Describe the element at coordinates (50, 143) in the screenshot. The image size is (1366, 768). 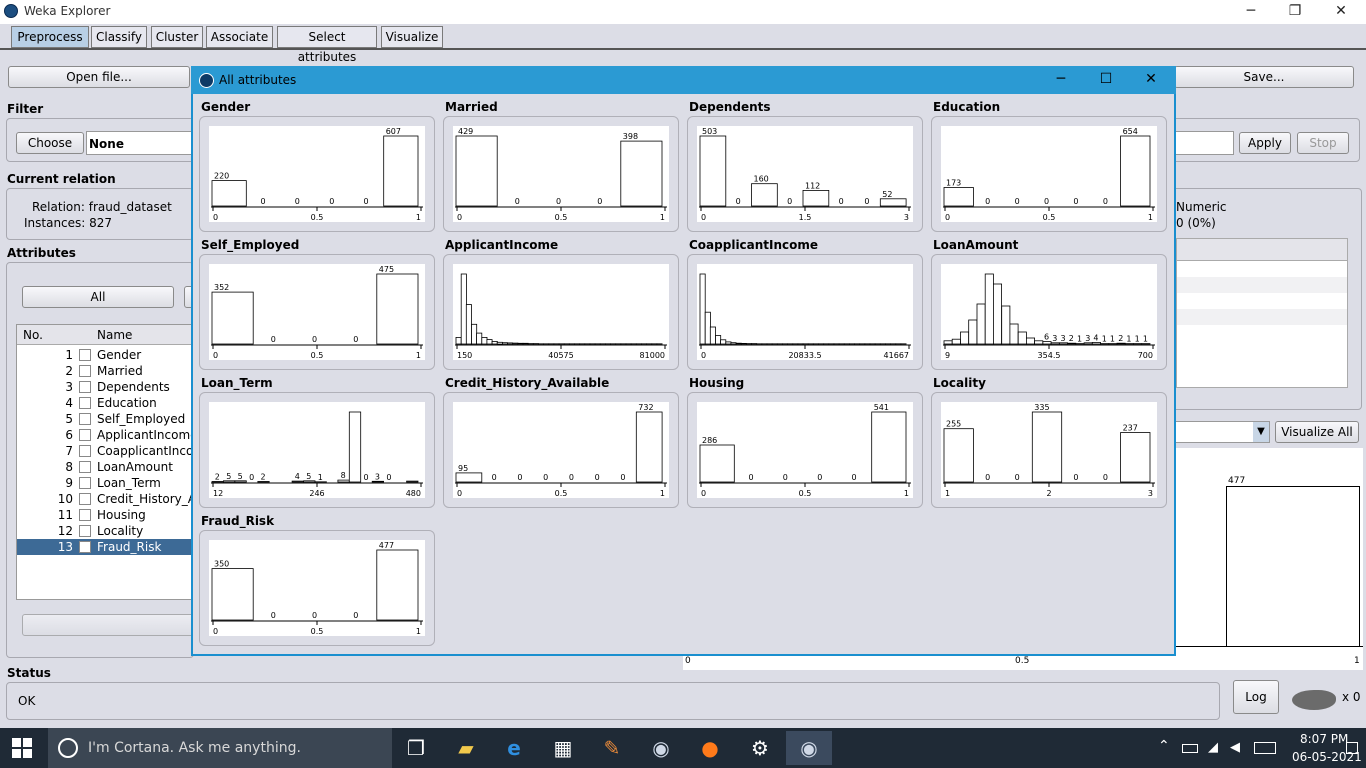
I see `choose-button: Choose` at that location.